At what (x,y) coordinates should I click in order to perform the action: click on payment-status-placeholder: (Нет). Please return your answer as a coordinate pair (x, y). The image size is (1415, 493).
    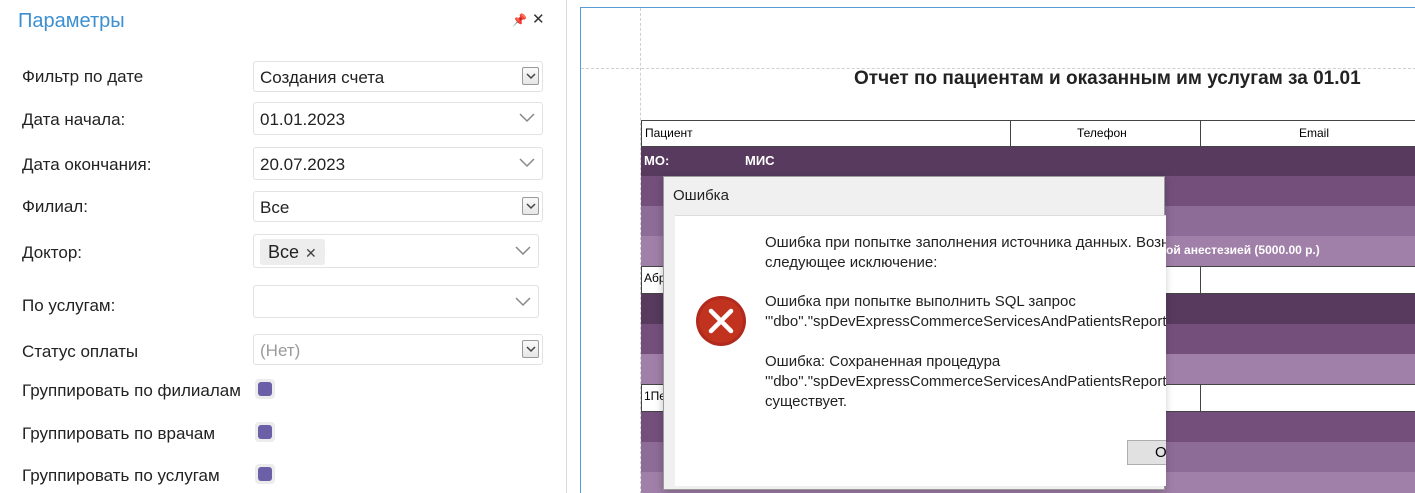
    Looking at the image, I should click on (280, 350).